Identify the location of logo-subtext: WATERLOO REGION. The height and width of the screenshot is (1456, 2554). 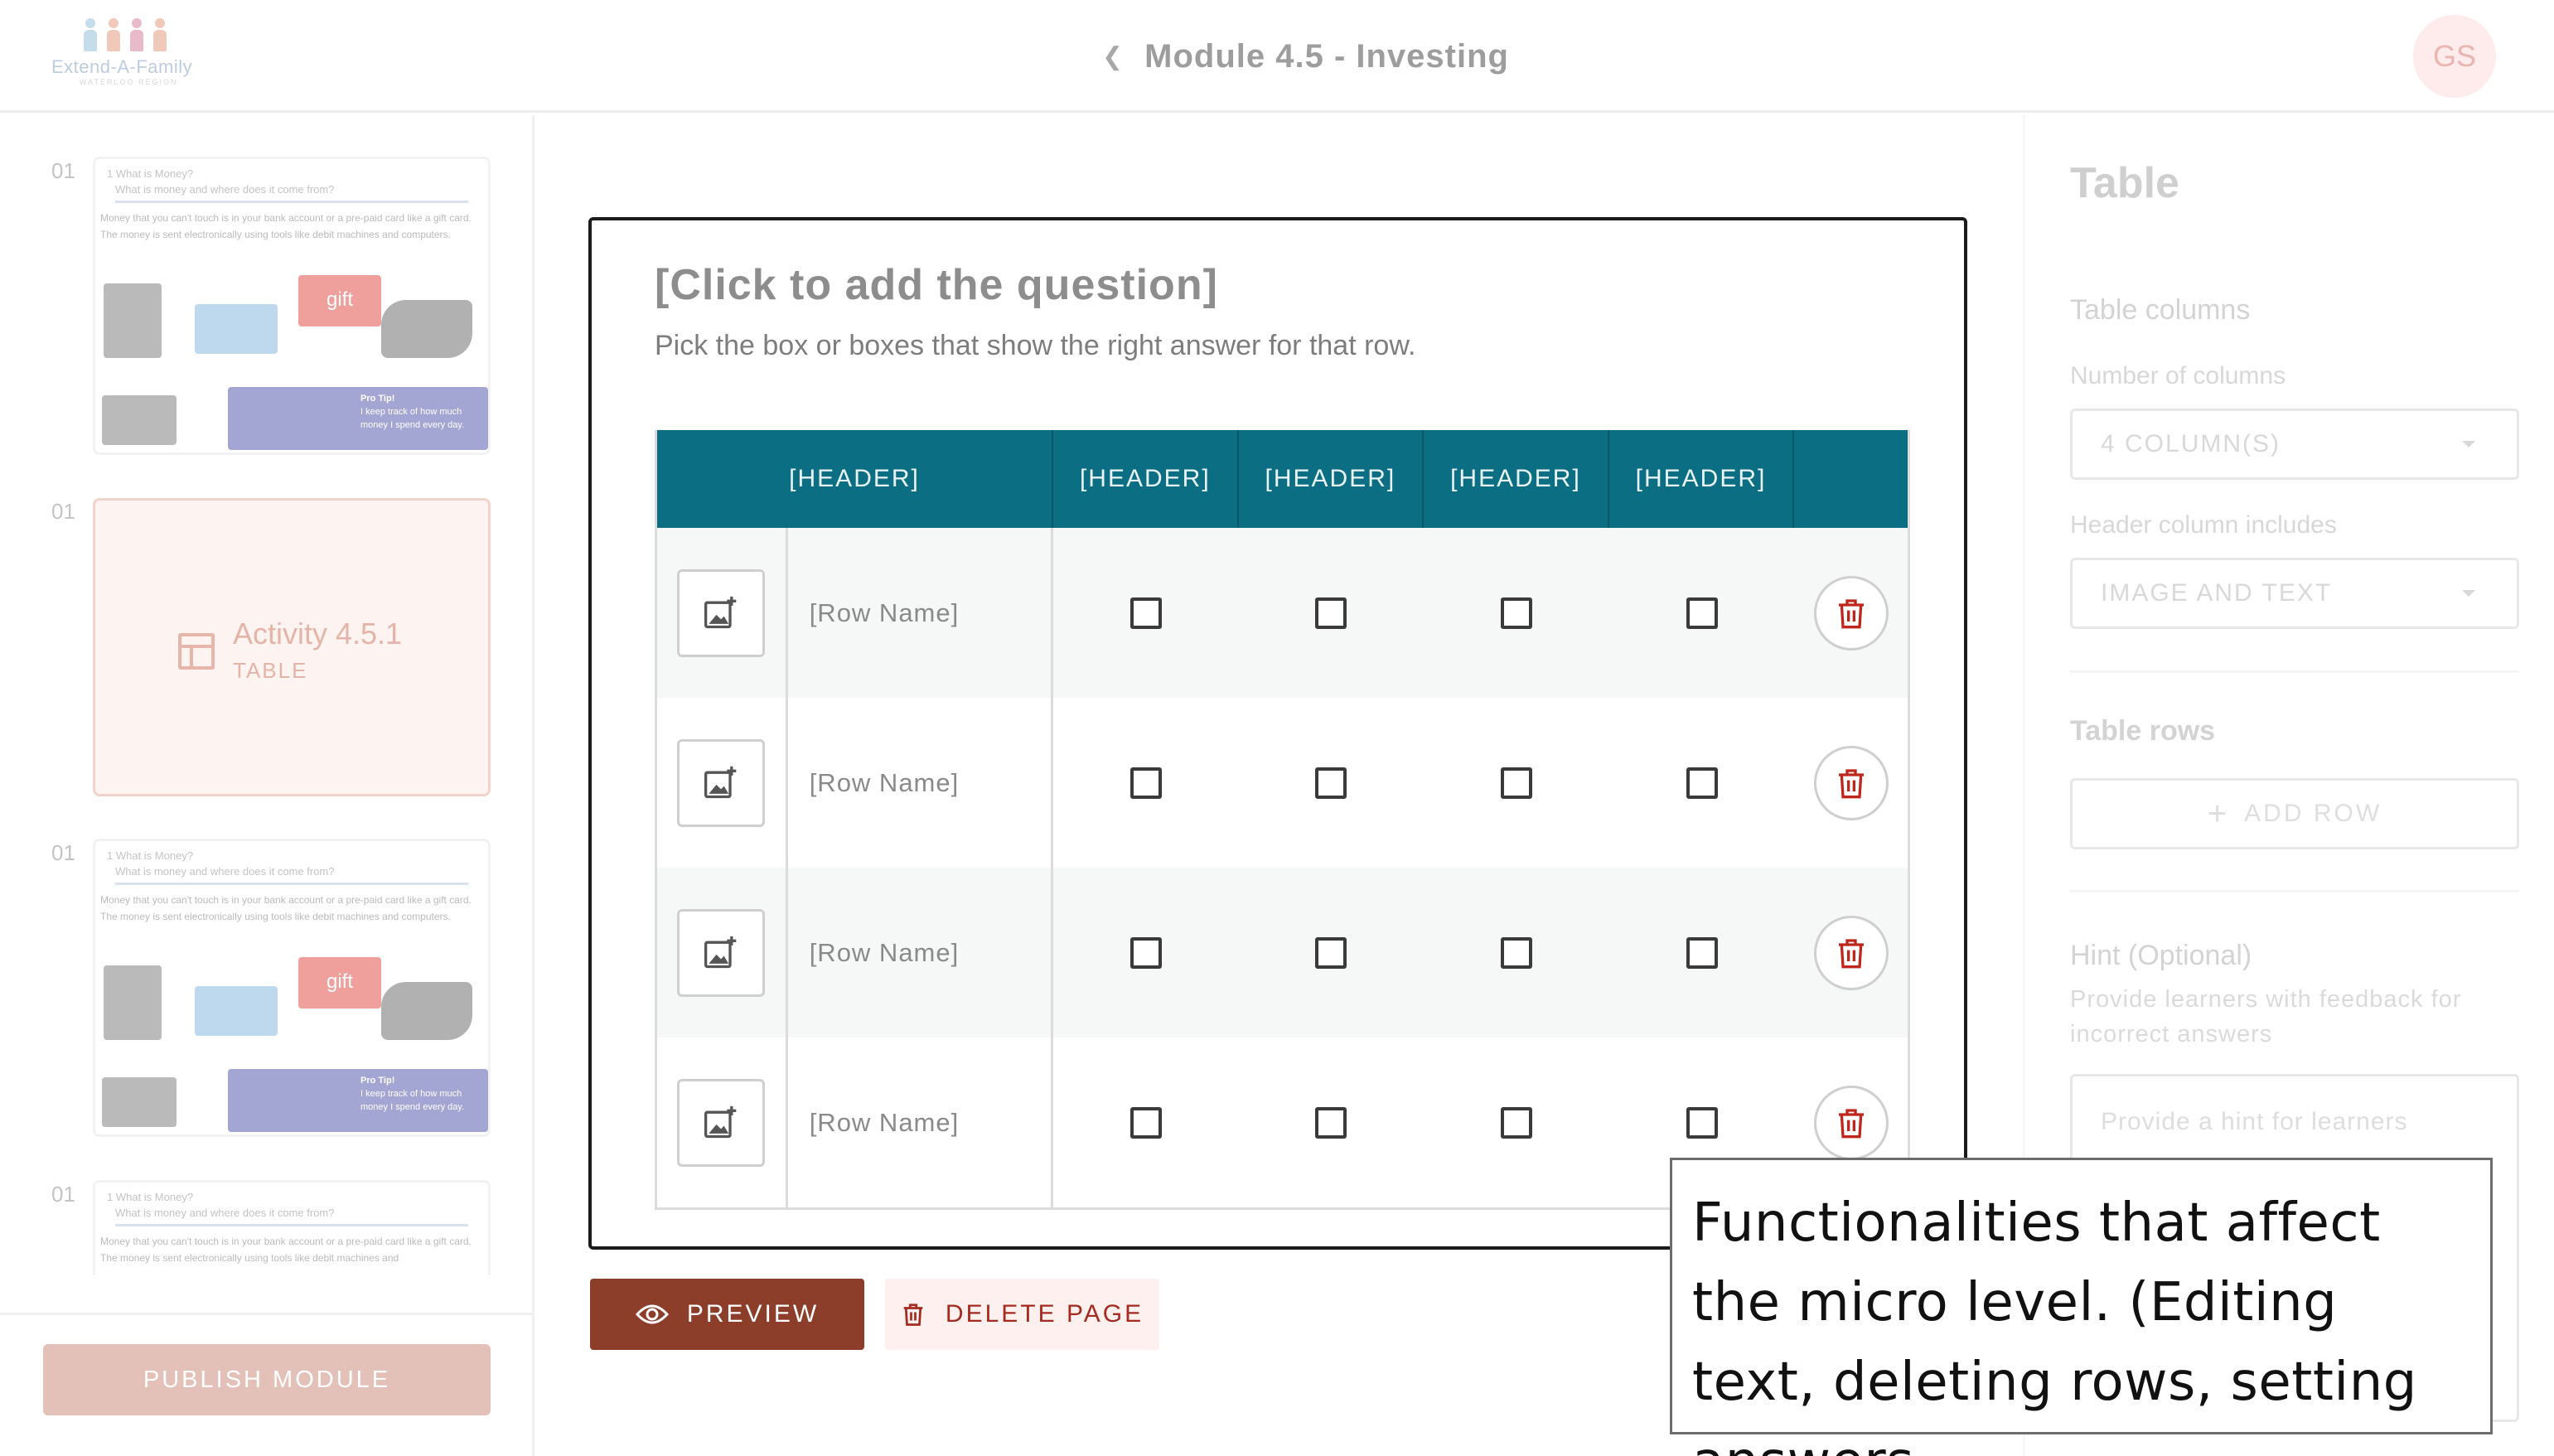
(129, 82).